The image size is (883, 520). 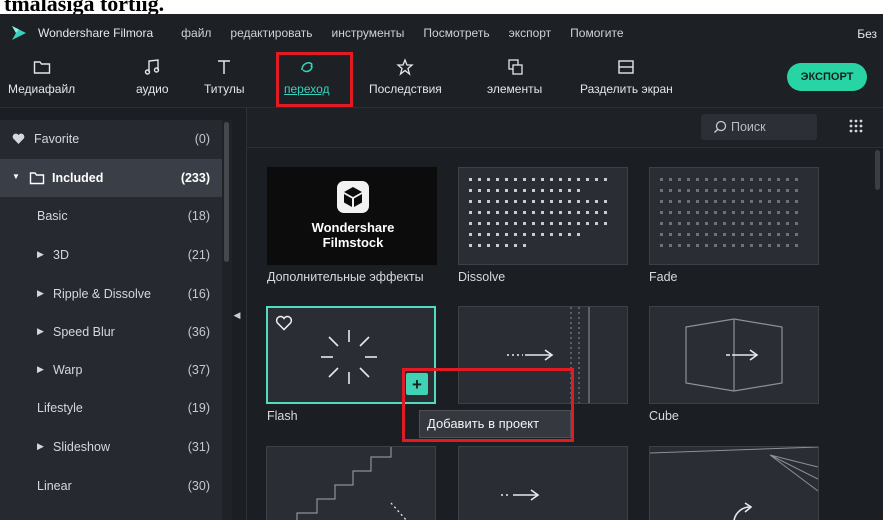 What do you see at coordinates (227, 320) in the screenshot?
I see `sidebar-scrollbar` at bounding box center [227, 320].